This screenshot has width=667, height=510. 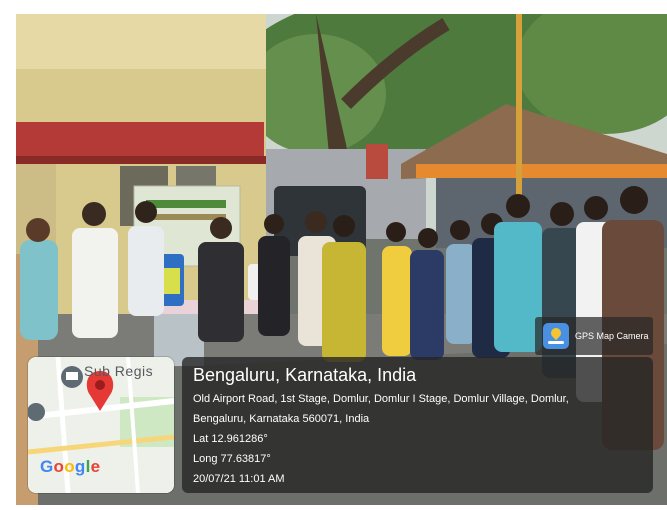 What do you see at coordinates (101, 425) in the screenshot?
I see `location-map-thumbnail: Sub Regis Google` at bounding box center [101, 425].